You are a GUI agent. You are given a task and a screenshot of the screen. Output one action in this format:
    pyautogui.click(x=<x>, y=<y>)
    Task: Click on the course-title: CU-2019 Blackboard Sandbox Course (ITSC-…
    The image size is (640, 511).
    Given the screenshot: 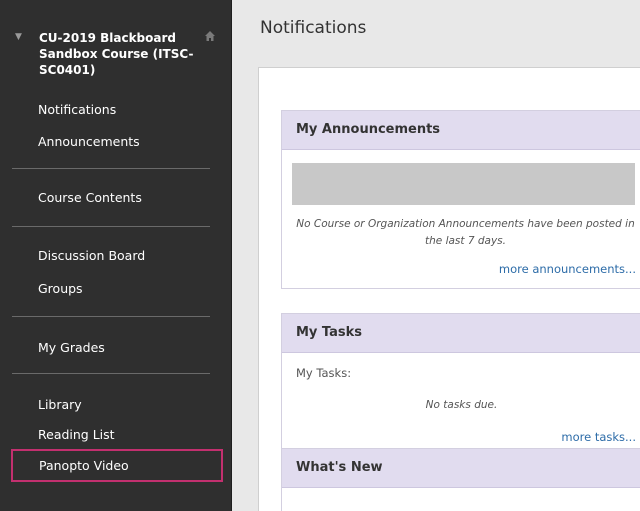 What is the action you would take?
    pyautogui.click(x=116, y=54)
    